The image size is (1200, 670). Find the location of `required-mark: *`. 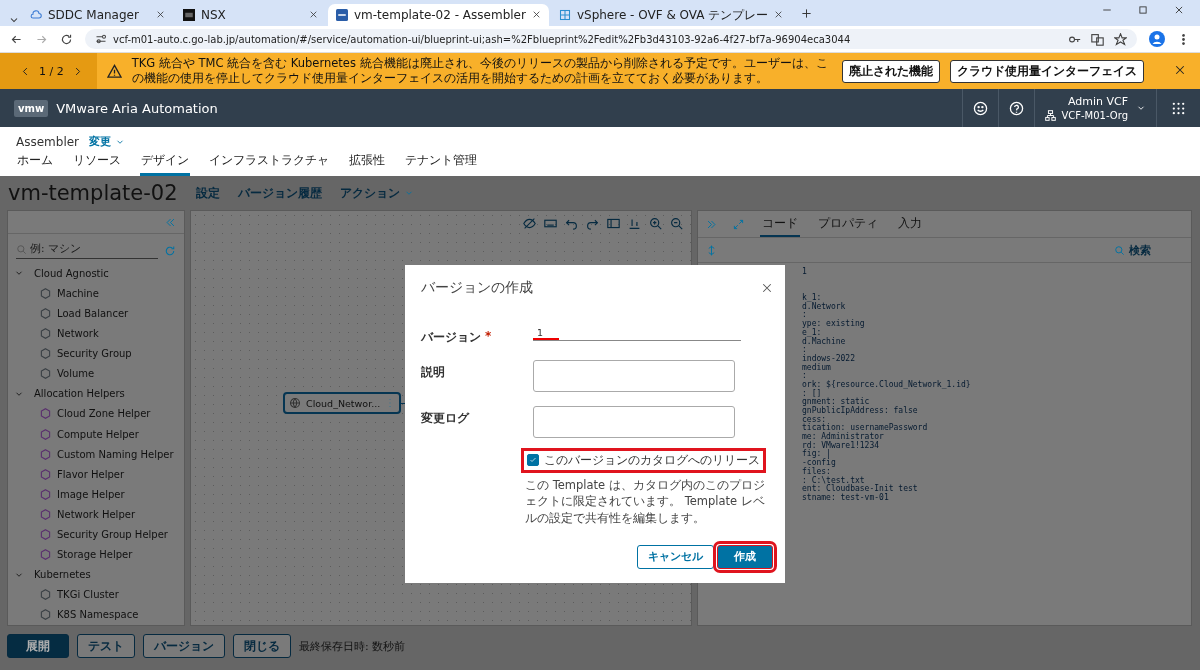

required-mark: * is located at coordinates (488, 336).